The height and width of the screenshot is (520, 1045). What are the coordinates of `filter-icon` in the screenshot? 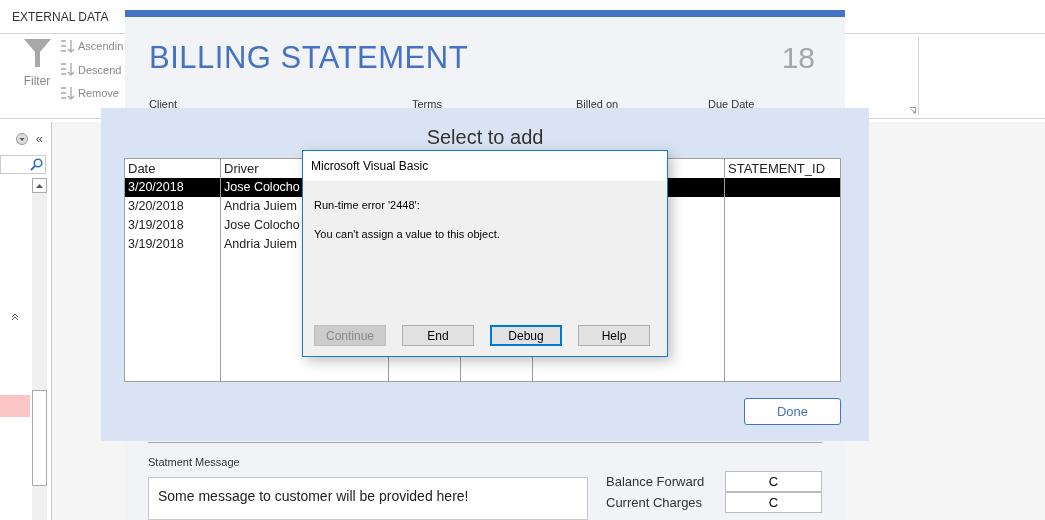 It's located at (37, 53).